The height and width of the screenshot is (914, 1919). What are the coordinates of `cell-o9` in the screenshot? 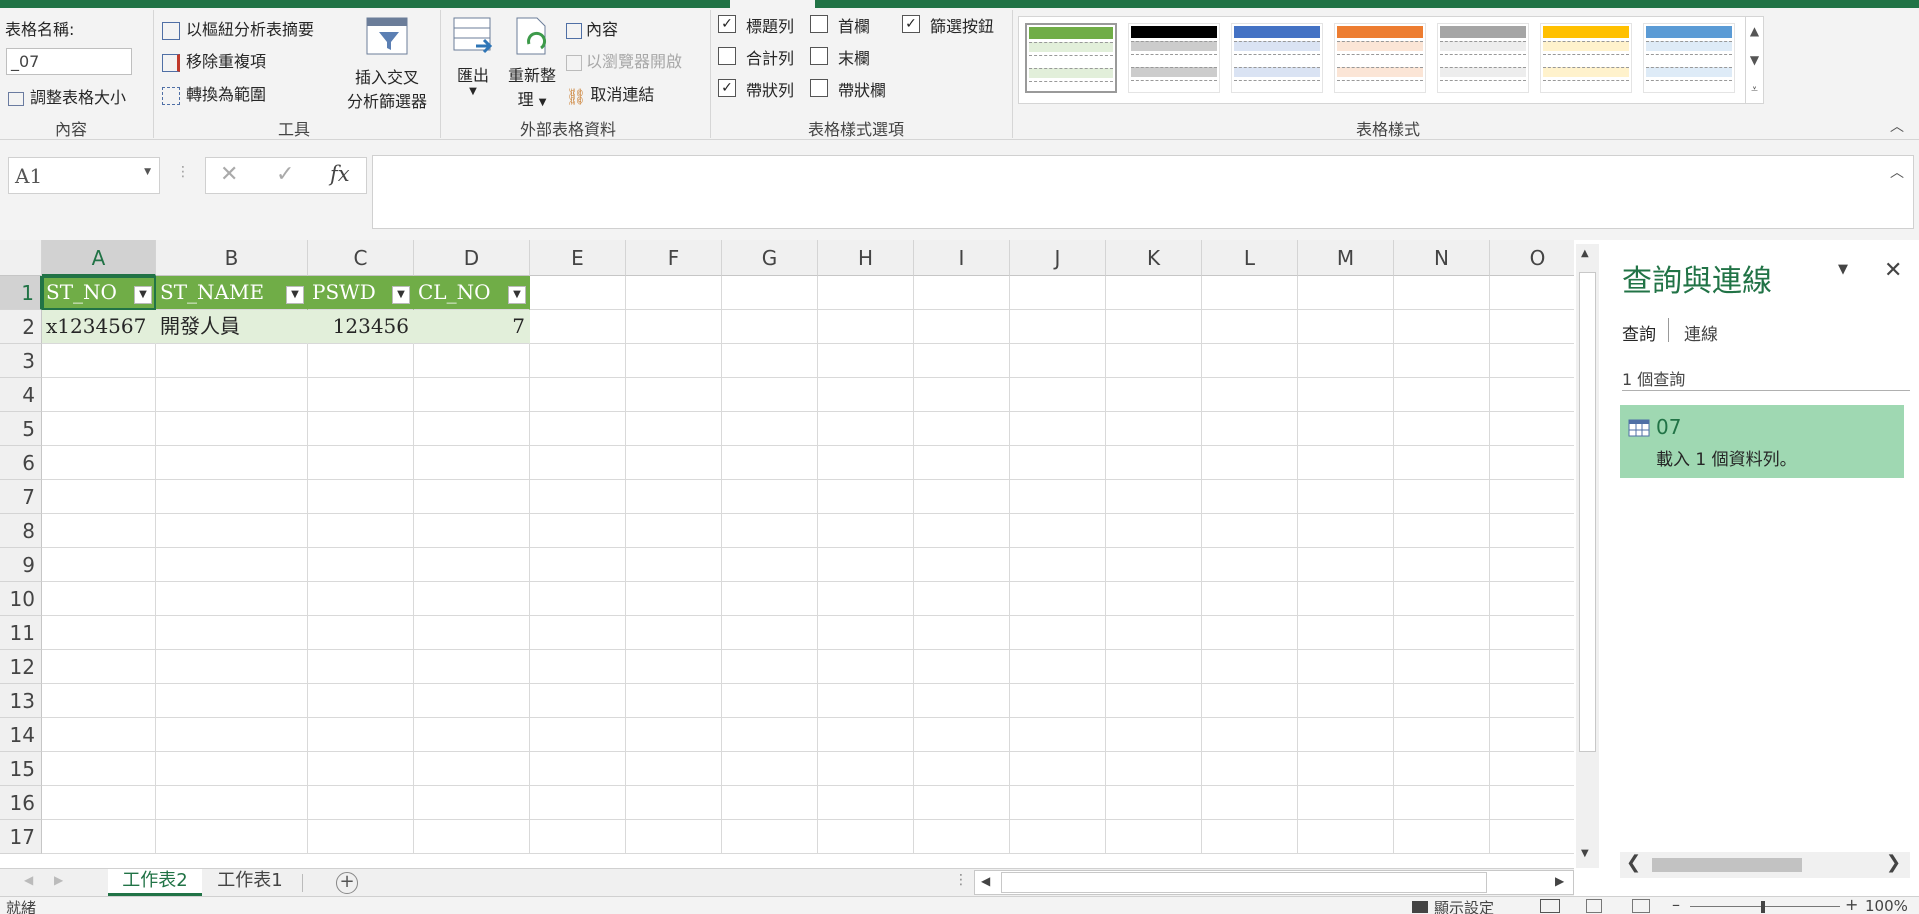 It's located at (1532, 565).